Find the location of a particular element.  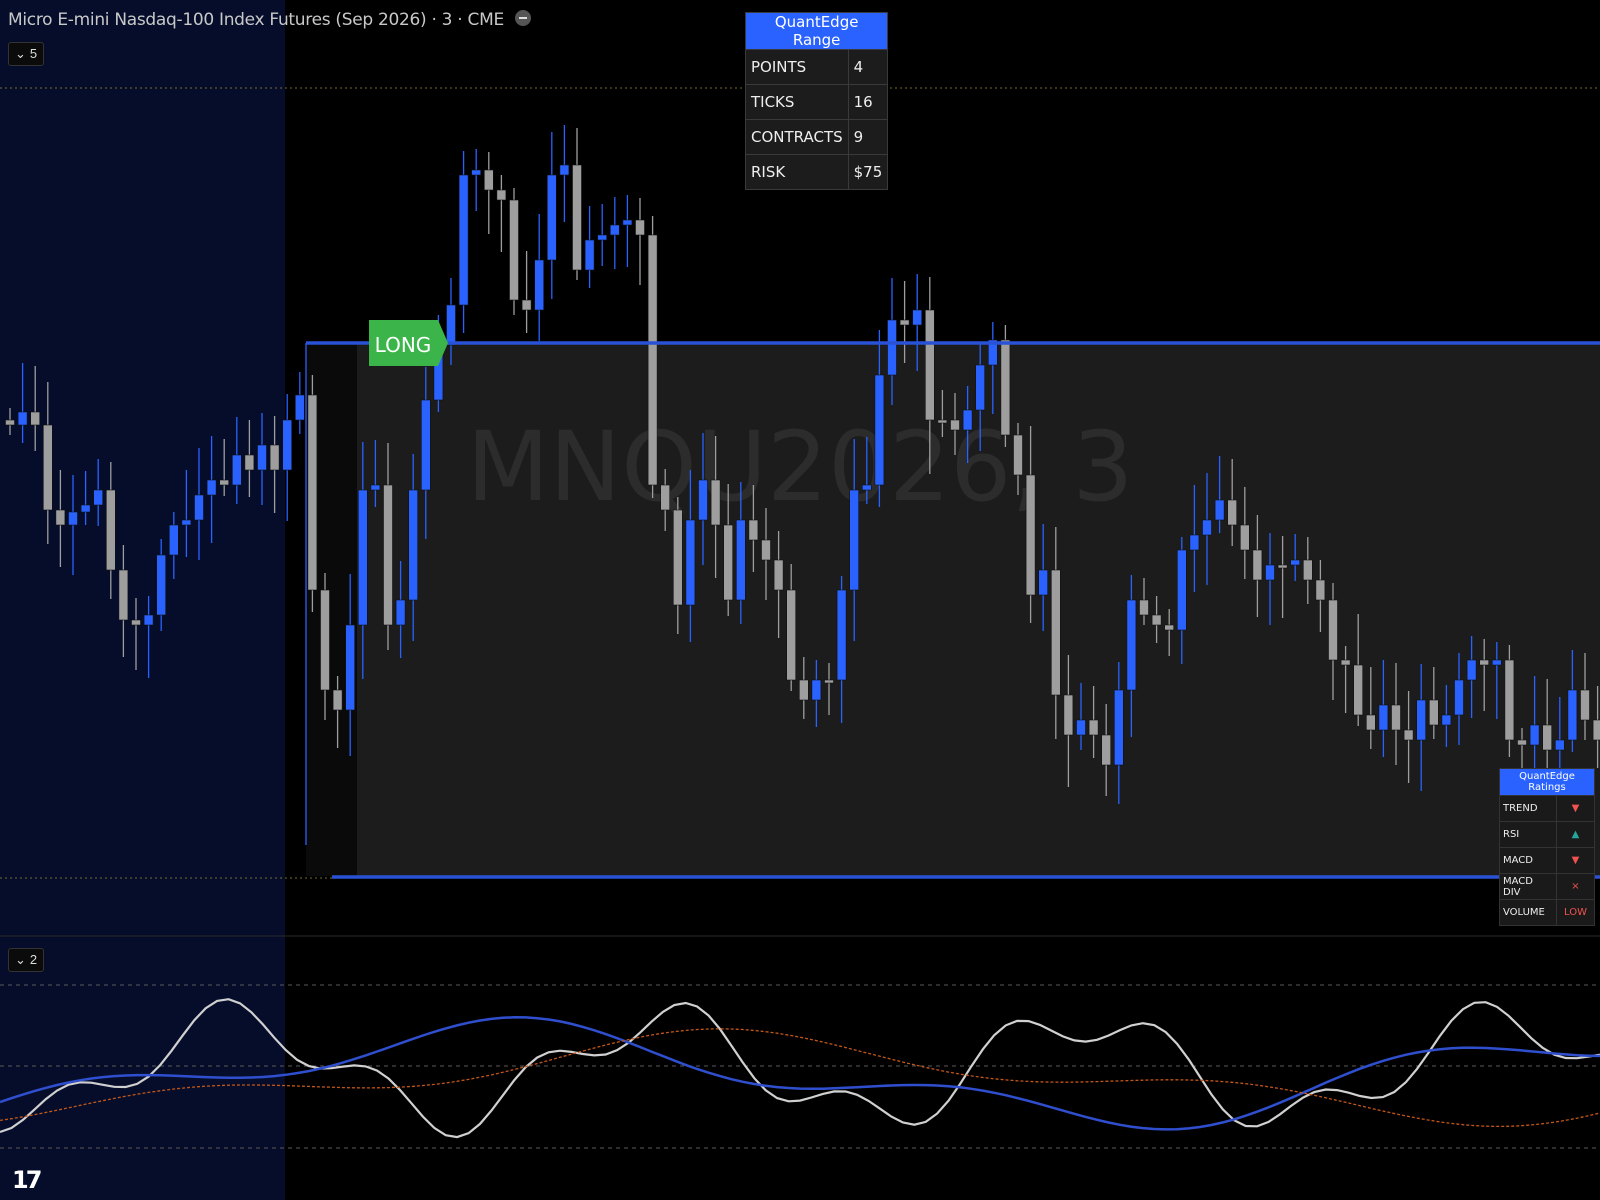

long-signal-label: LONG is located at coordinates (403, 345).